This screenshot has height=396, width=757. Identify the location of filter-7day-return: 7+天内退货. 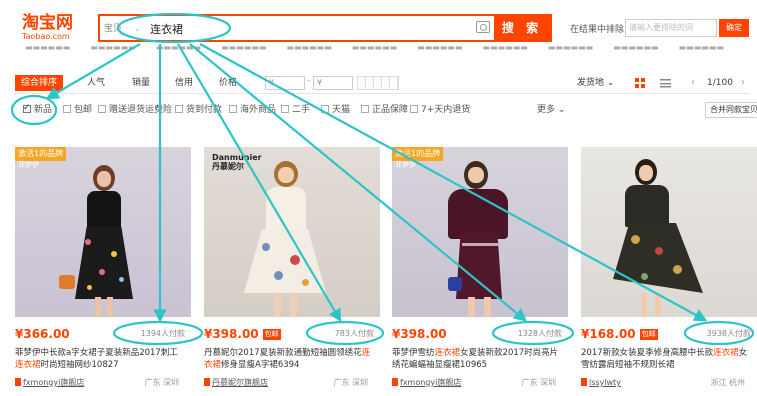
(440, 110).